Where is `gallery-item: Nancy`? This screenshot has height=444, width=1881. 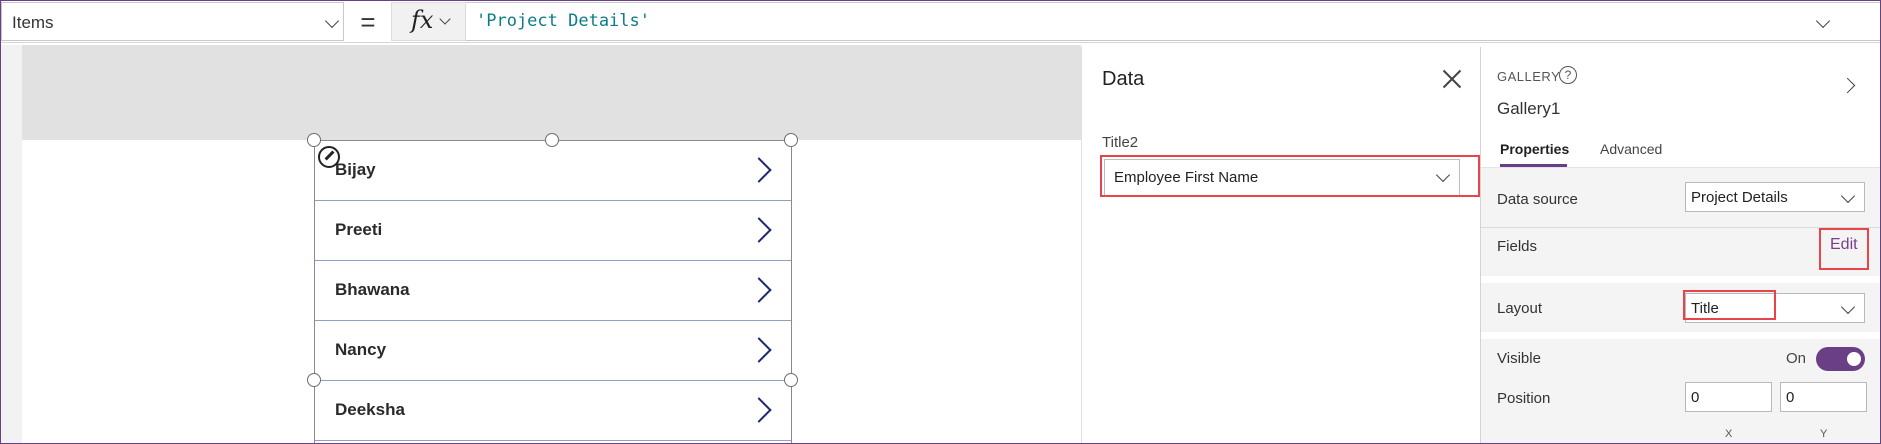
gallery-item: Nancy is located at coordinates (553, 351).